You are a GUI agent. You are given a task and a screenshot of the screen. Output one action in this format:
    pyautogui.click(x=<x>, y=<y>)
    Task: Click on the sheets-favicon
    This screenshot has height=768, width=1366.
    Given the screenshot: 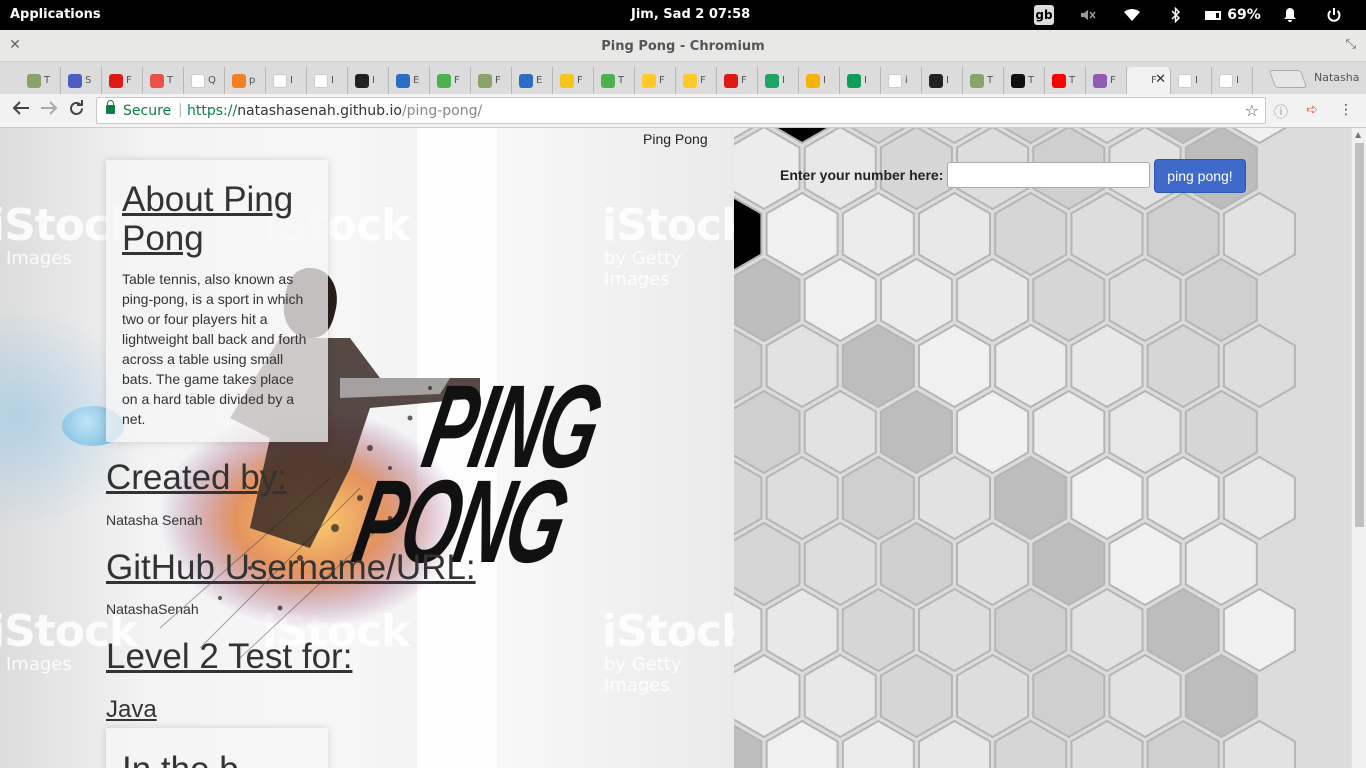 What is the action you would take?
    pyautogui.click(x=854, y=80)
    